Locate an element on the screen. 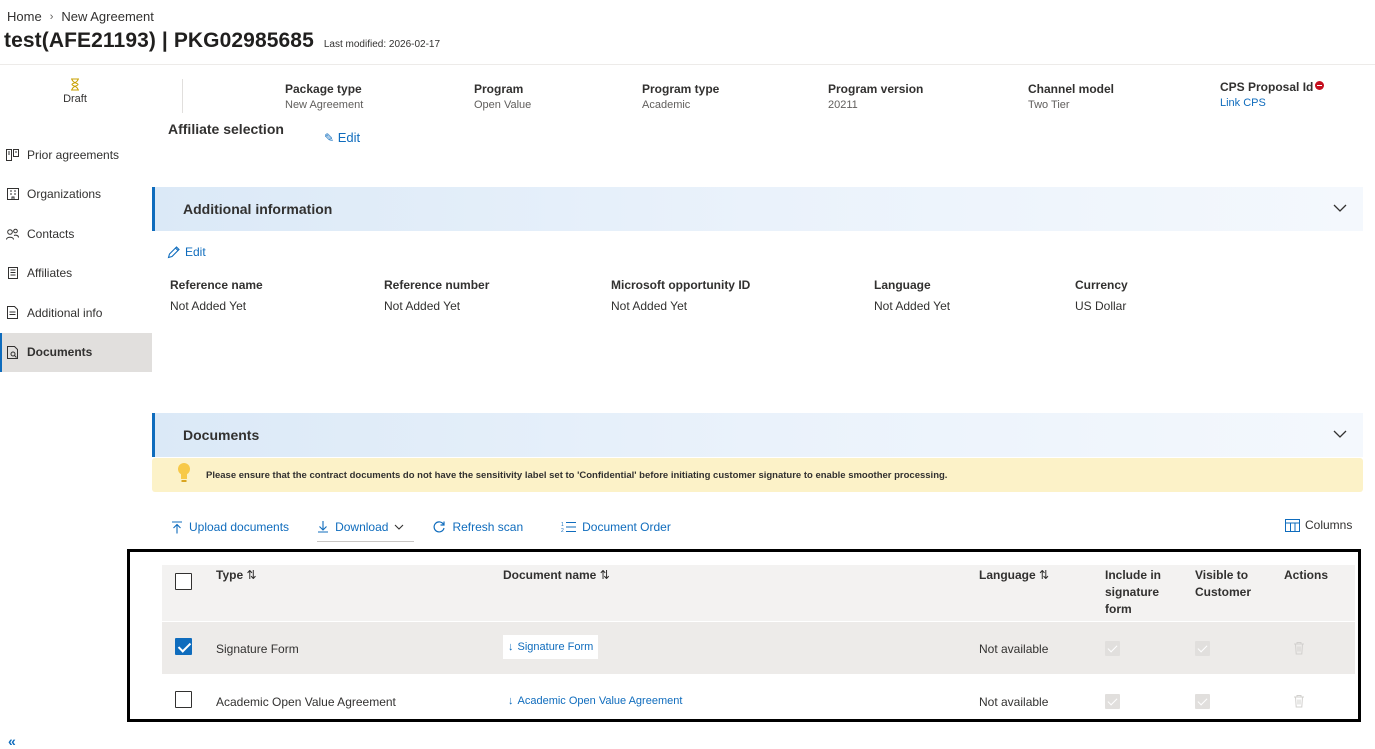 This screenshot has width=1375, height=749. building-icon is located at coordinates (12, 194).